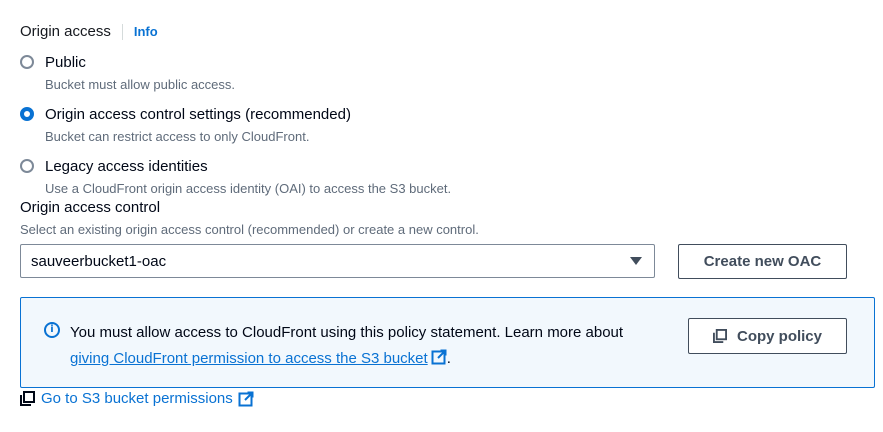 This screenshot has width=883, height=432. Describe the element at coordinates (65, 31) in the screenshot. I see `origin-access-title: Origin access` at that location.